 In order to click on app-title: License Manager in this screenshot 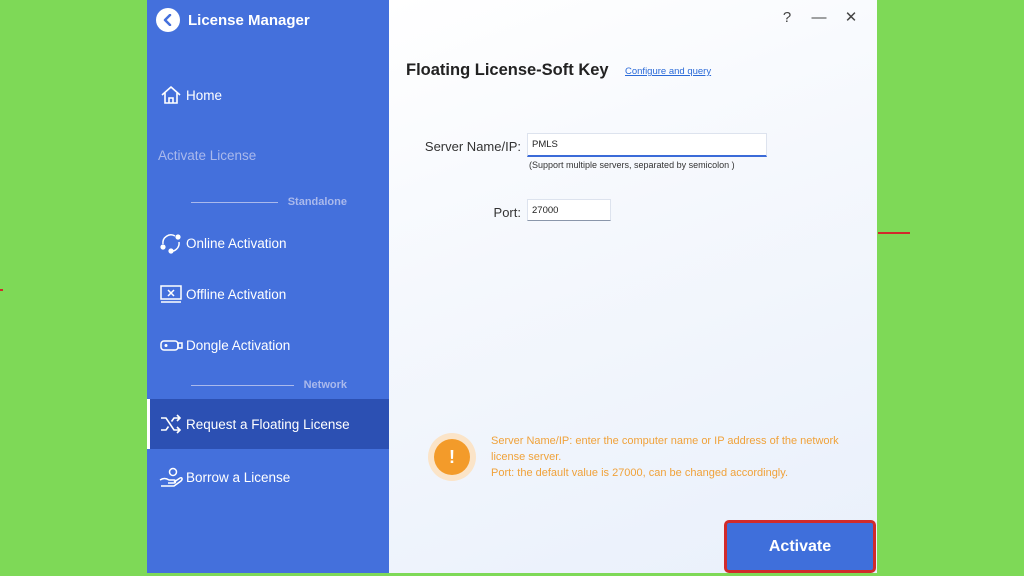, I will do `click(249, 20)`.